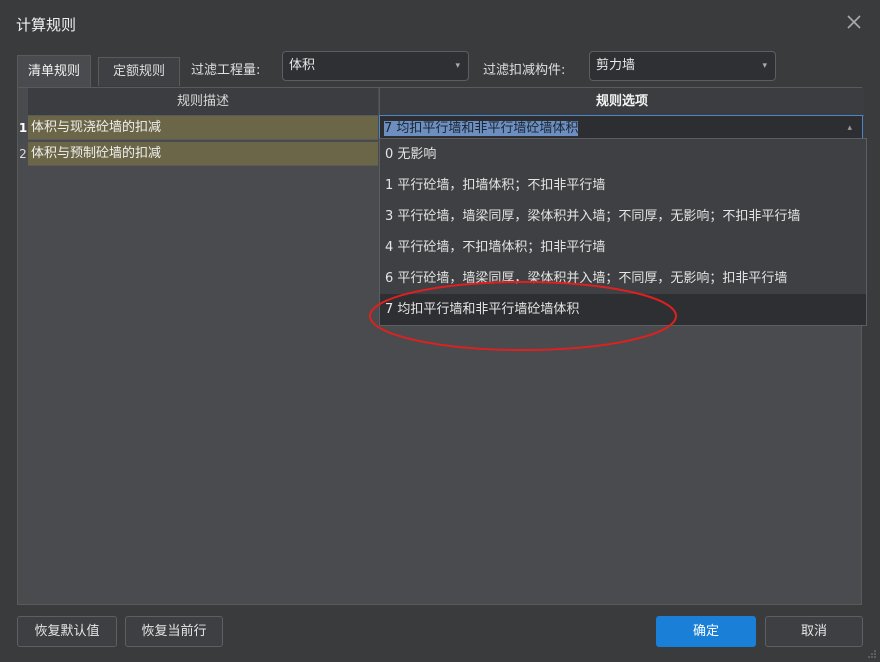 This screenshot has width=880, height=662. Describe the element at coordinates (54, 71) in the screenshot. I see `tab-bill-rules: 清单规则` at that location.